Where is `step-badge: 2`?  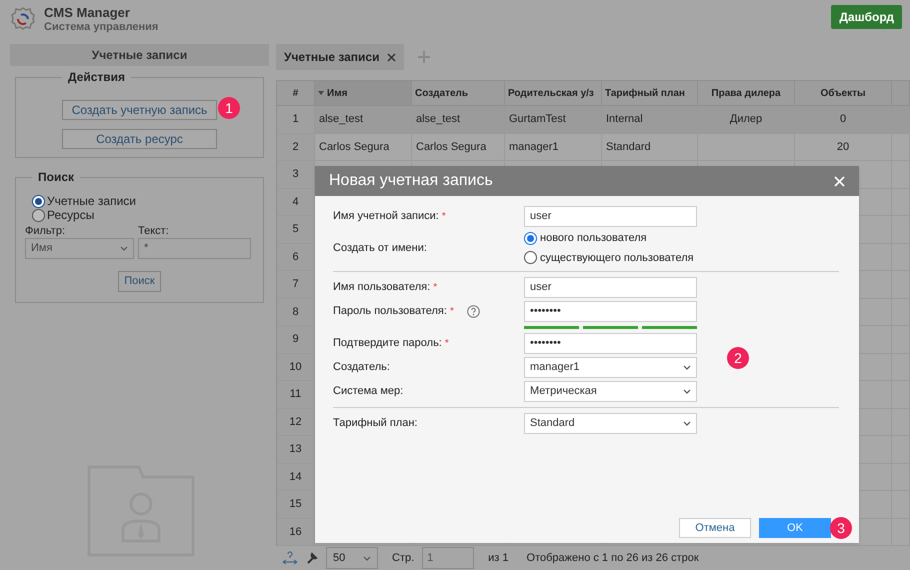
step-badge: 2 is located at coordinates (738, 358).